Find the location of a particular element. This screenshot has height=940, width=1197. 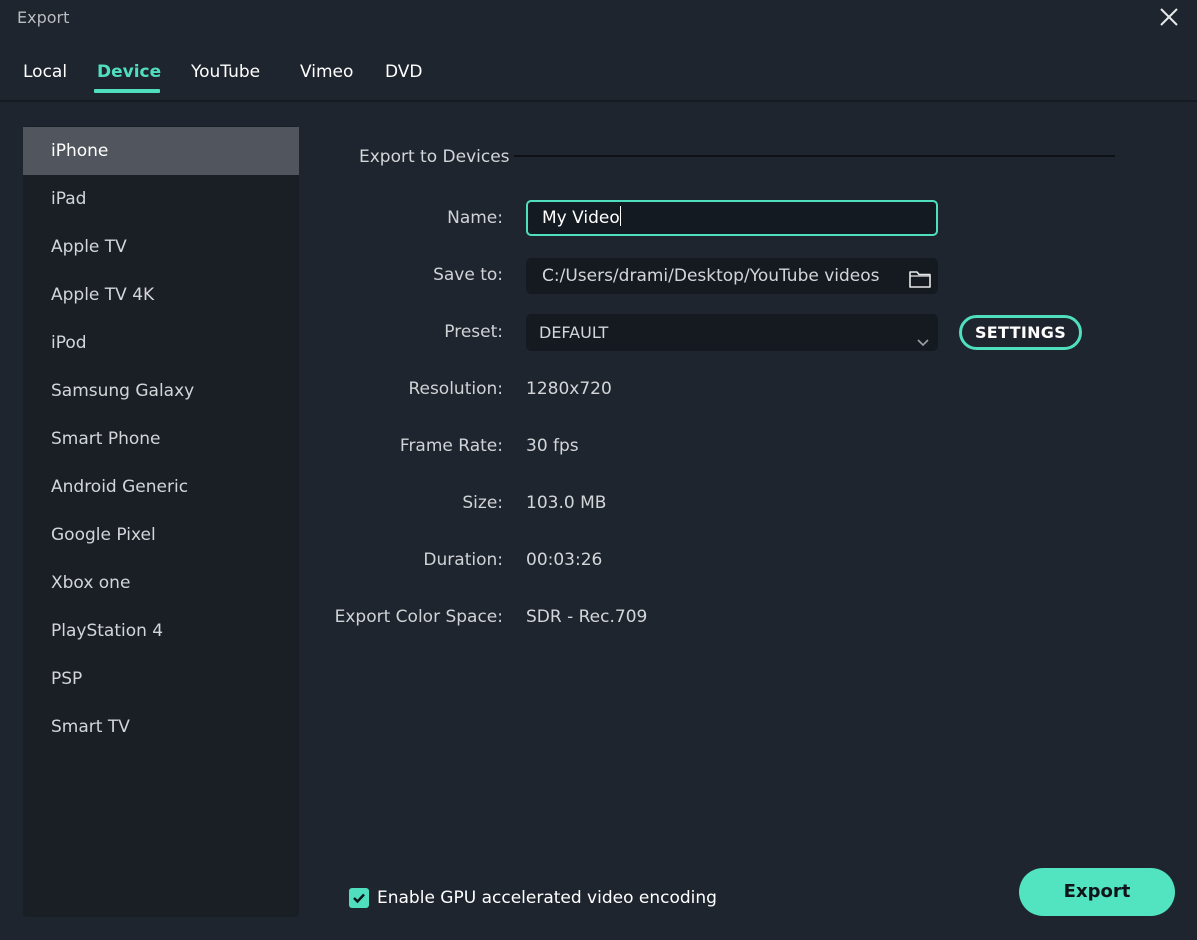

name-label: Name: is located at coordinates (475, 218).